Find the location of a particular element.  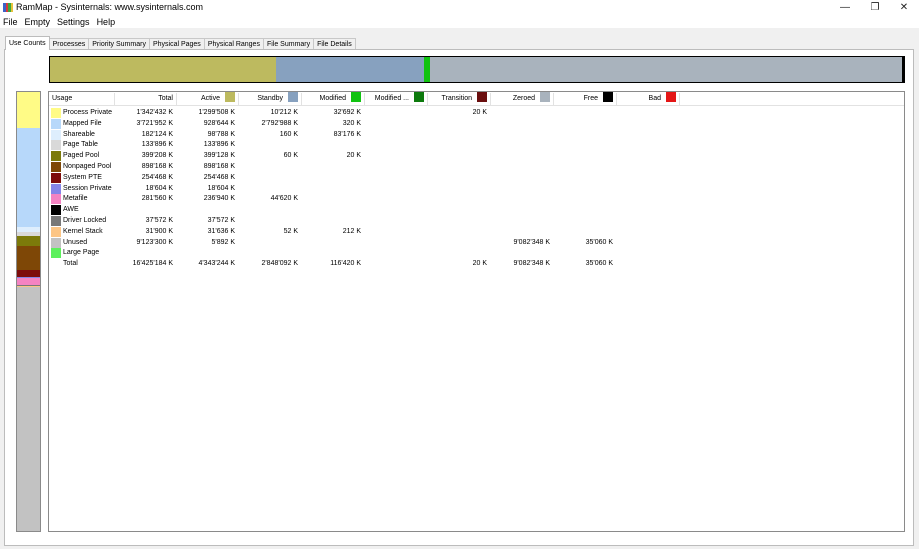

bar-segment-nonpaged-pool is located at coordinates (28, 258).